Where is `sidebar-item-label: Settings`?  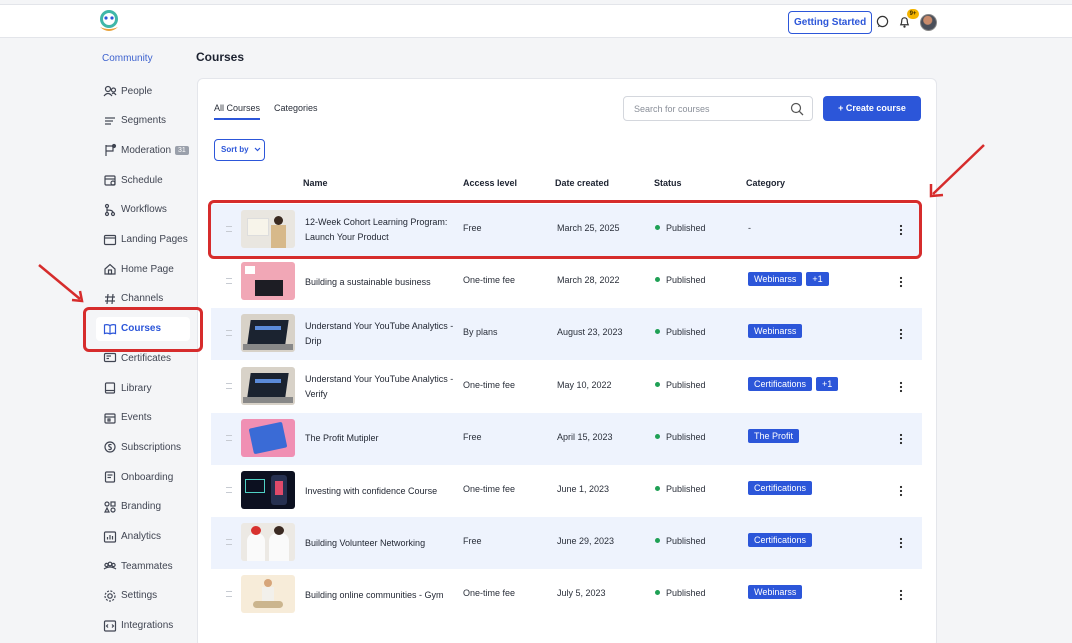
sidebar-item-label: Settings is located at coordinates (139, 596).